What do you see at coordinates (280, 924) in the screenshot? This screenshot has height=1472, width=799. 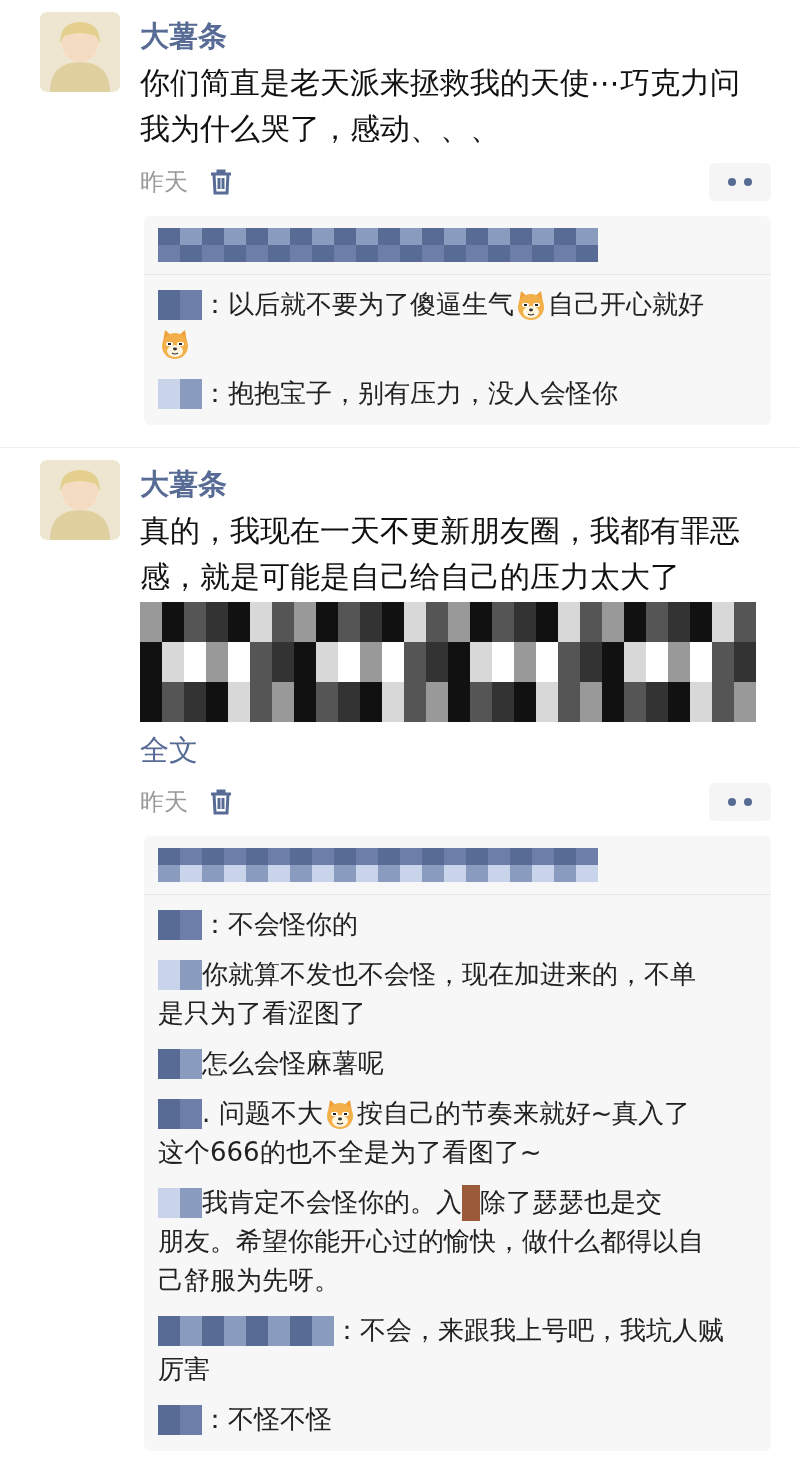 I see `comment-text: ：不会怪你的` at bounding box center [280, 924].